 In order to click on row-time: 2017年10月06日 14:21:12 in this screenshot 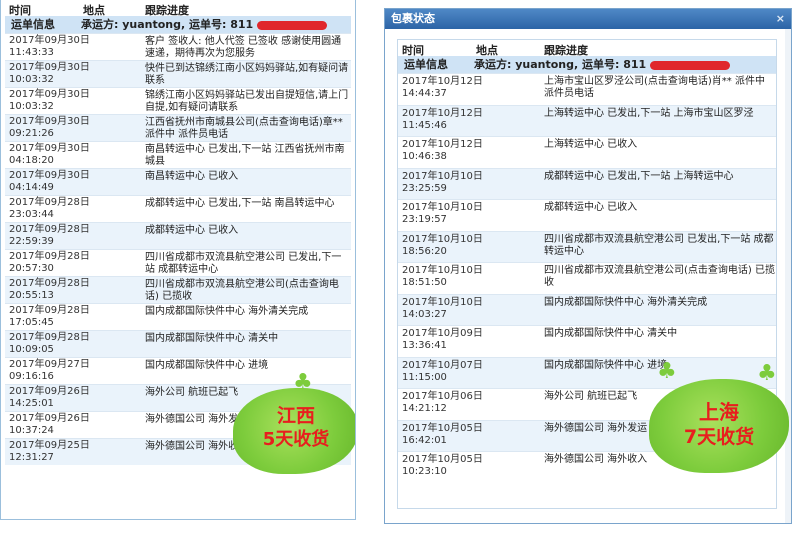, I will do `click(442, 402)`.